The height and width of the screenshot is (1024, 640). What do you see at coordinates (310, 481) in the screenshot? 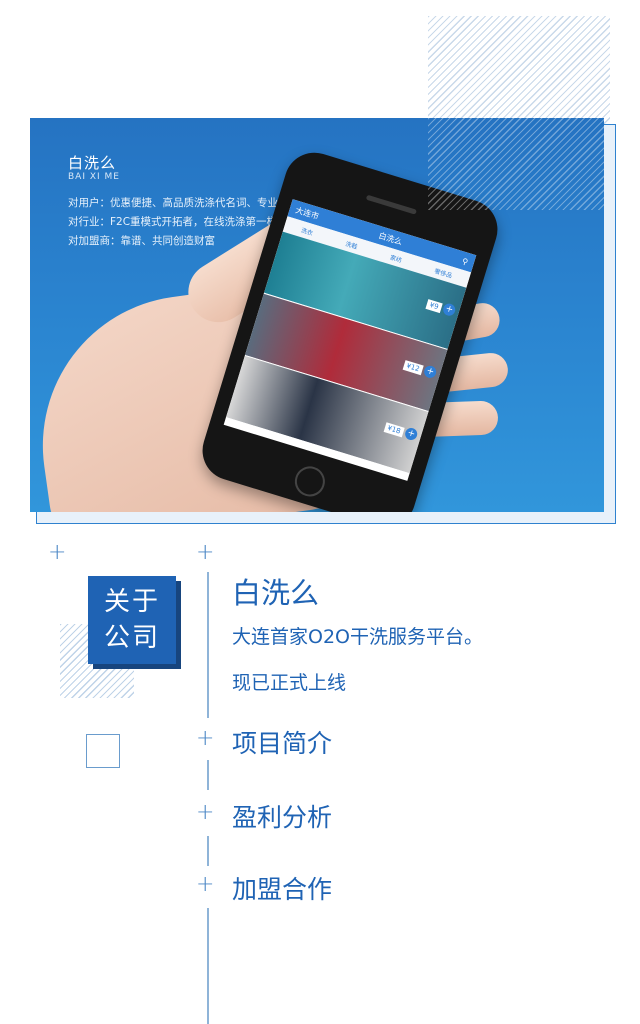
I see `phone-home-button` at bounding box center [310, 481].